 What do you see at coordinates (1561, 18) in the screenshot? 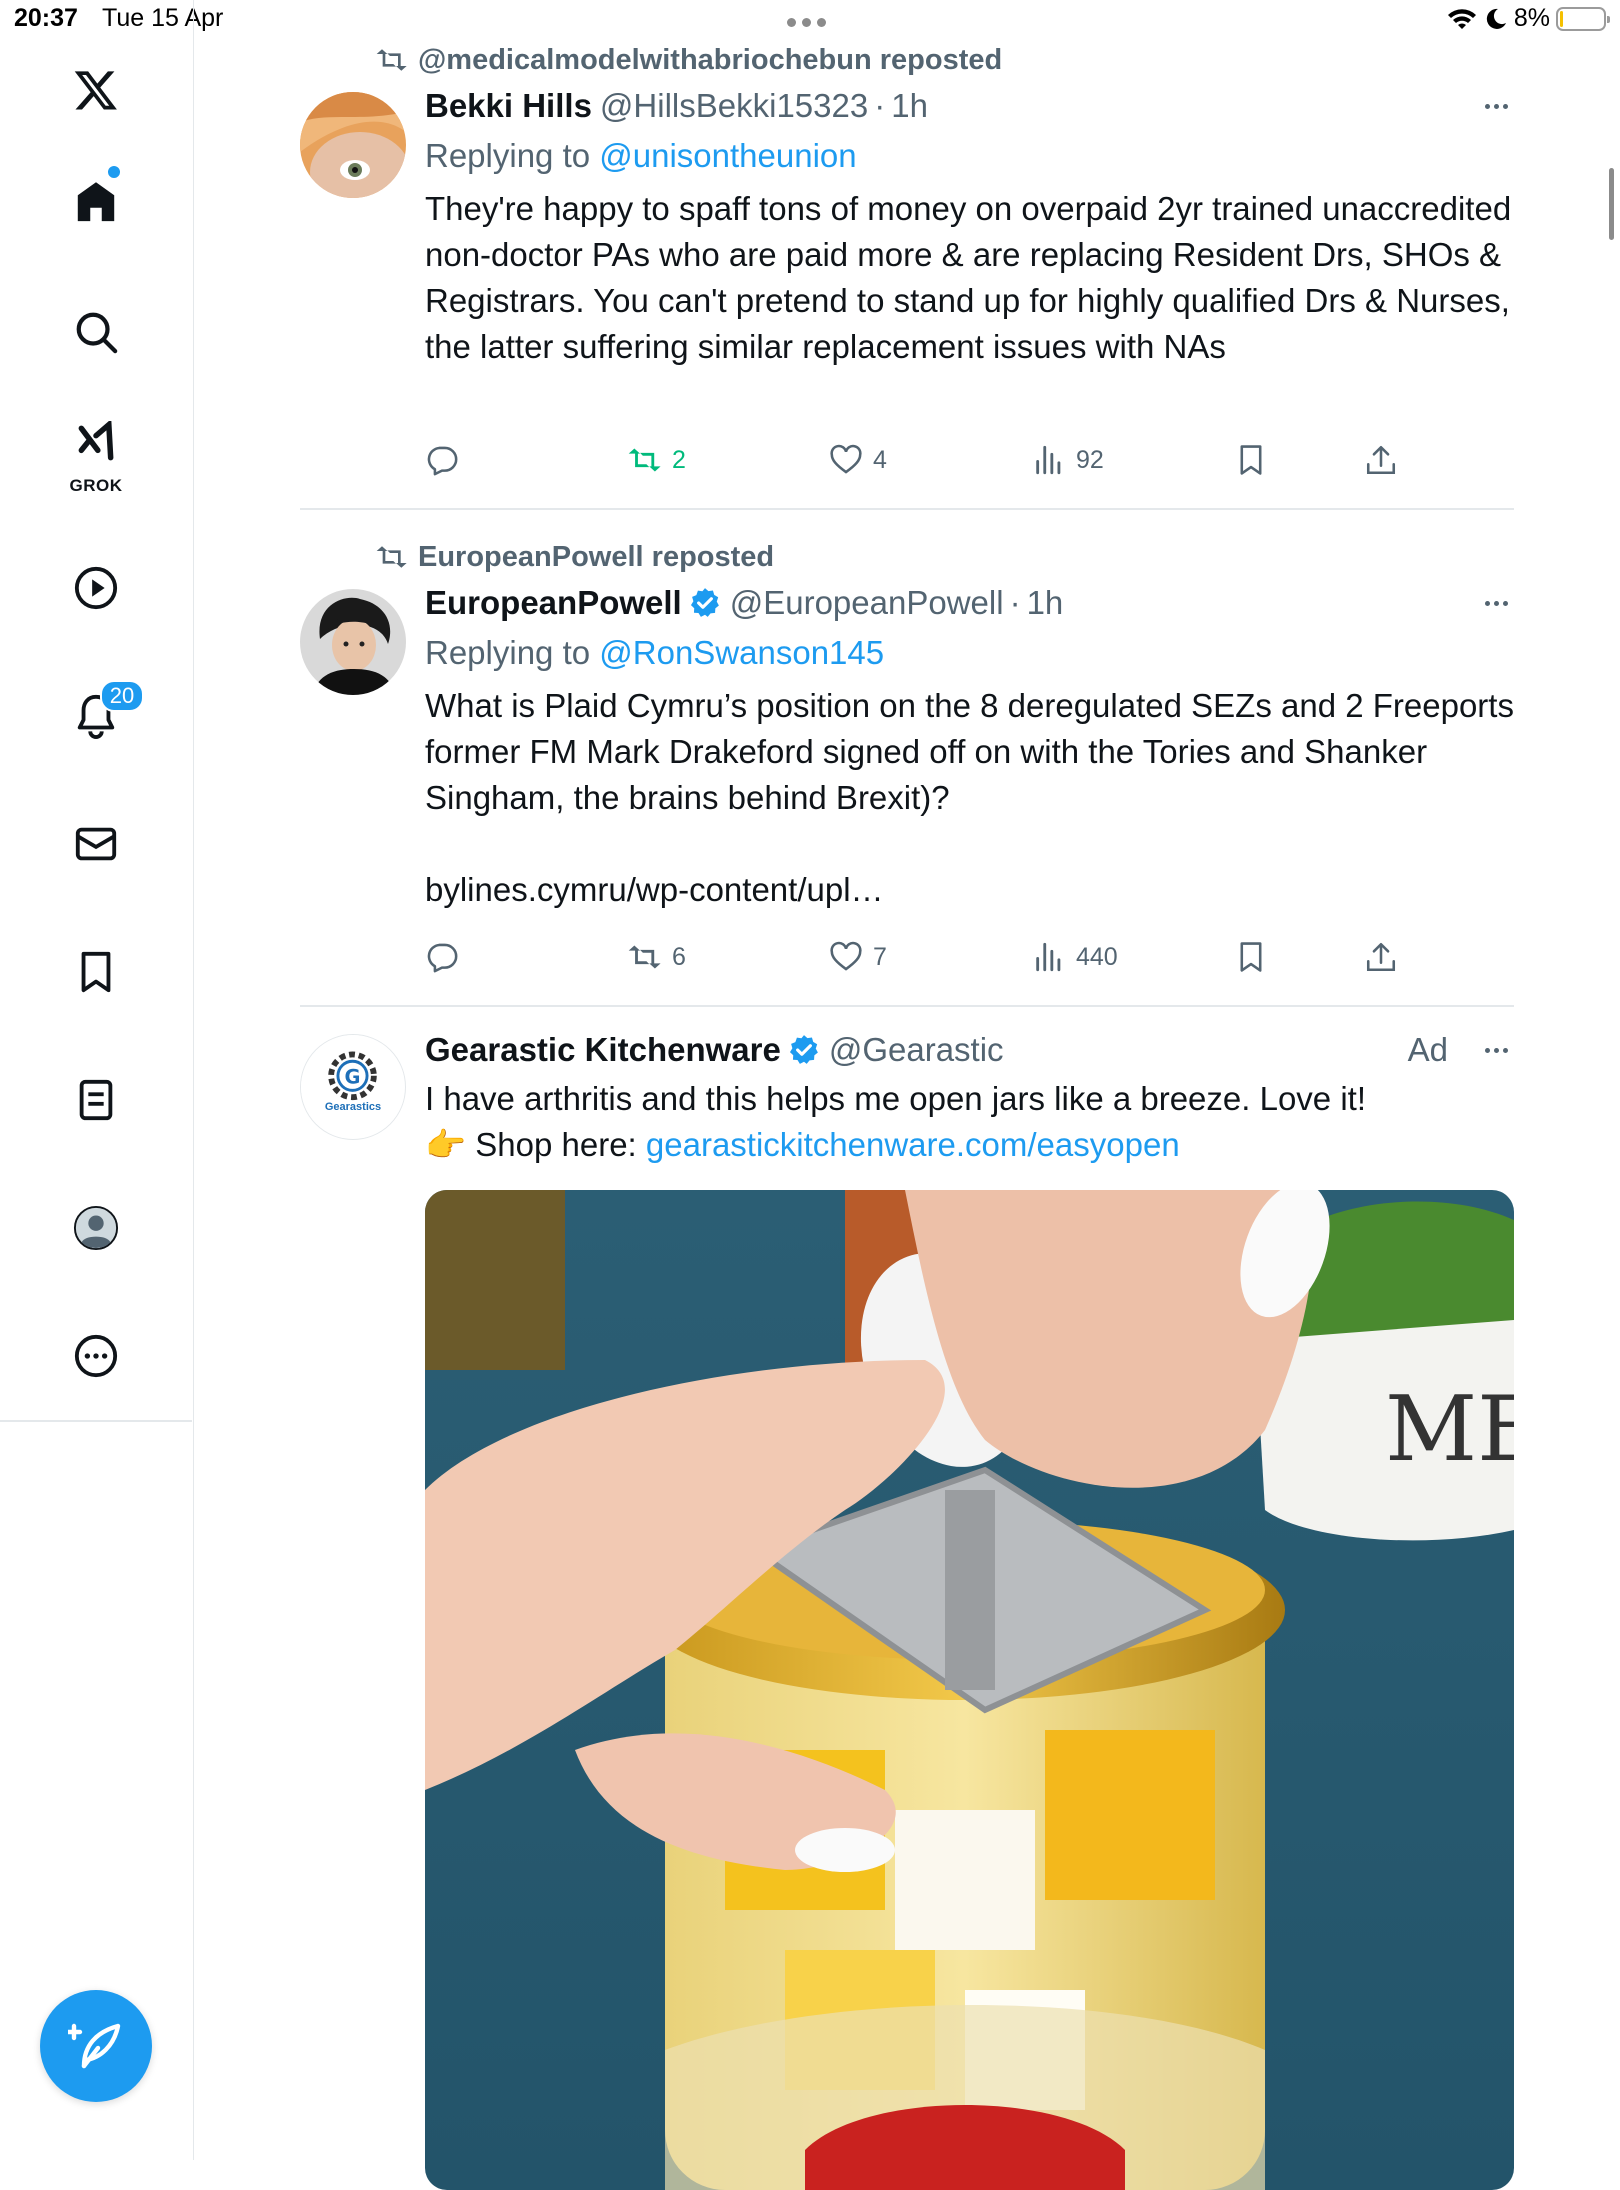
I see `battery-level` at bounding box center [1561, 18].